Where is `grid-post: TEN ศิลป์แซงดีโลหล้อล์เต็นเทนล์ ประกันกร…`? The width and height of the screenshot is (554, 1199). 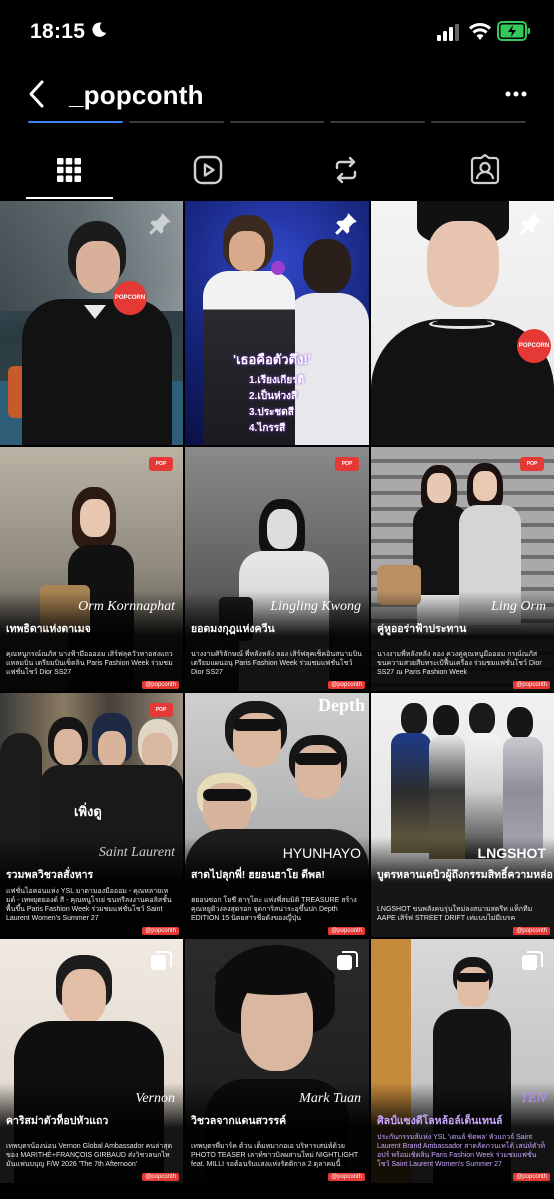
grid-post: TEN ศิลป์แซงดีโลหล้อล์เต็นเทนล์ ประกันกร… is located at coordinates (462, 1061).